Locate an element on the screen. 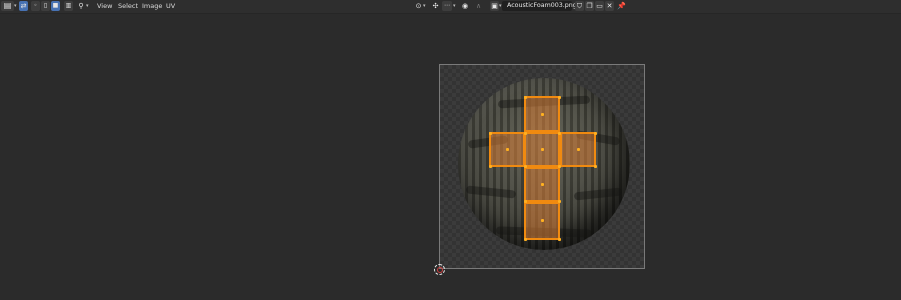 The width and height of the screenshot is (901, 300). 2d-cursor-icon is located at coordinates (439, 269).